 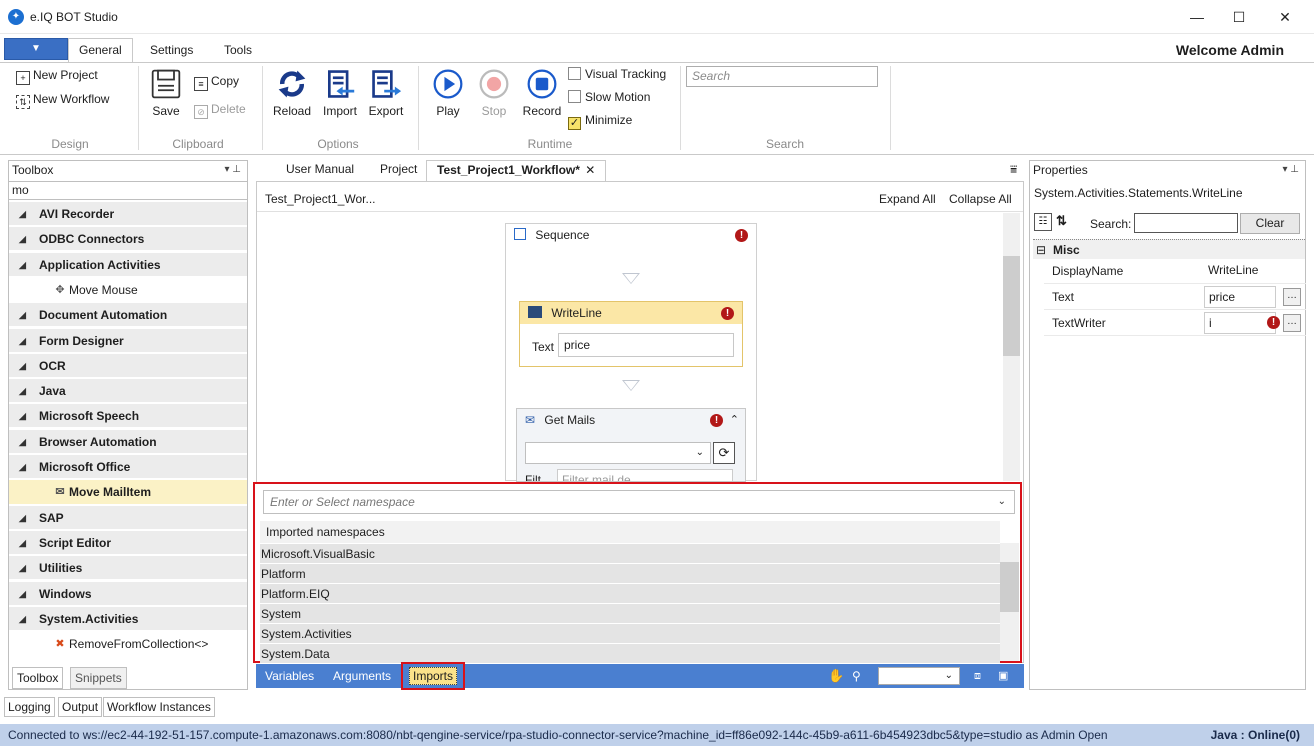 What do you see at coordinates (494, 93) in the screenshot?
I see `stop-button: Stop` at bounding box center [494, 93].